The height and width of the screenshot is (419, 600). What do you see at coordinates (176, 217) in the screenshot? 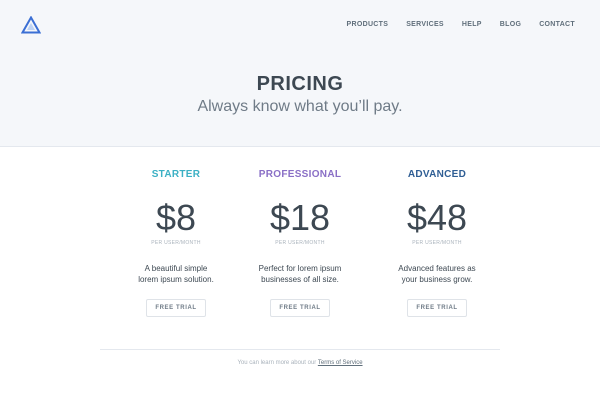
I see `plan-price: $8` at bounding box center [176, 217].